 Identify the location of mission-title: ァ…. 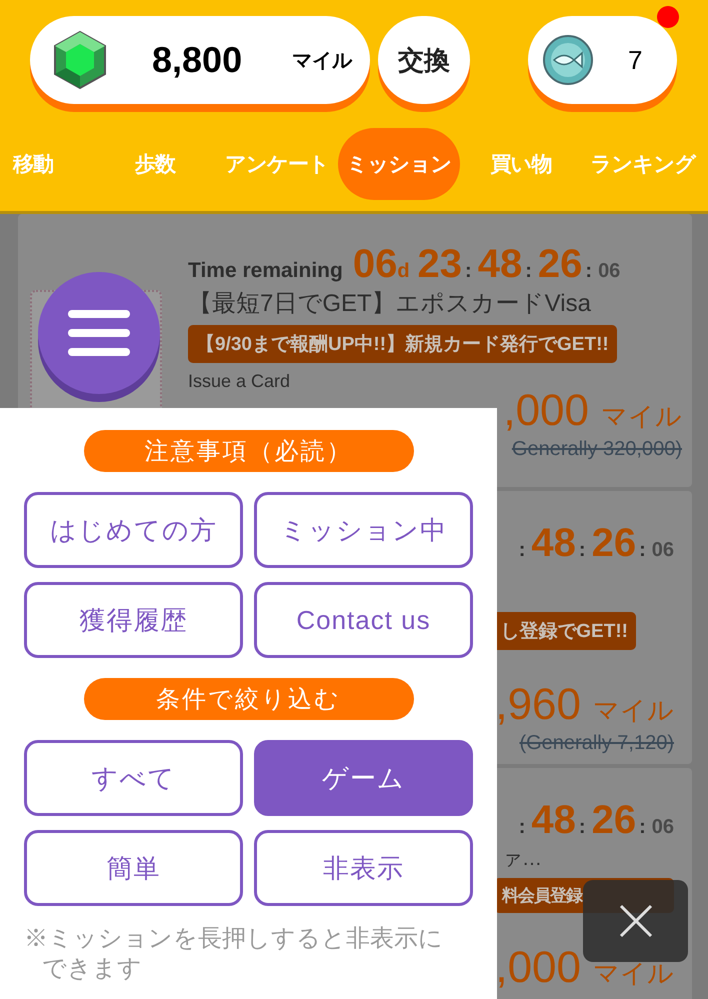
(522, 859).